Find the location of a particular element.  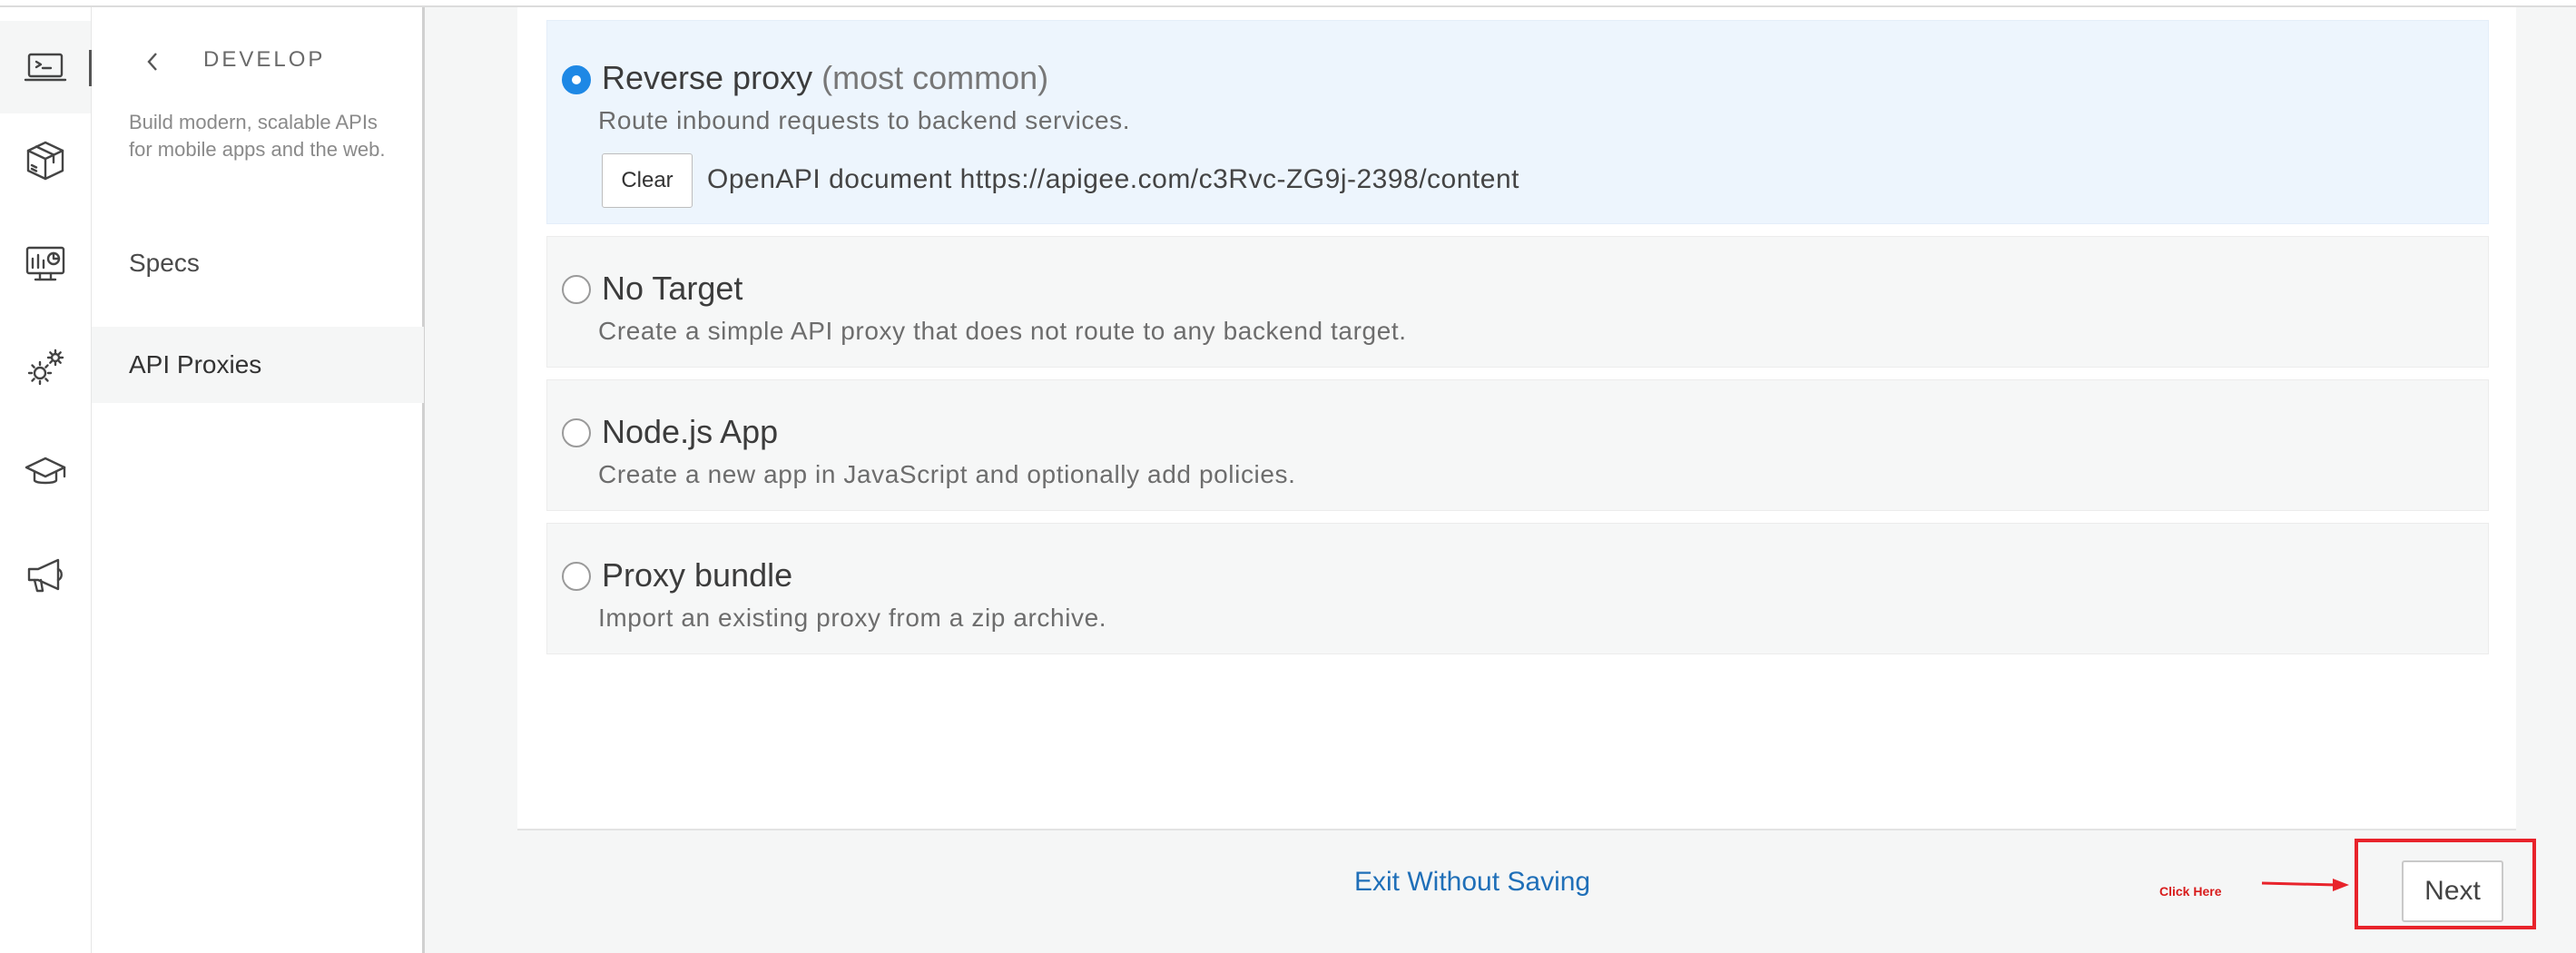

package-icon is located at coordinates (45, 161).